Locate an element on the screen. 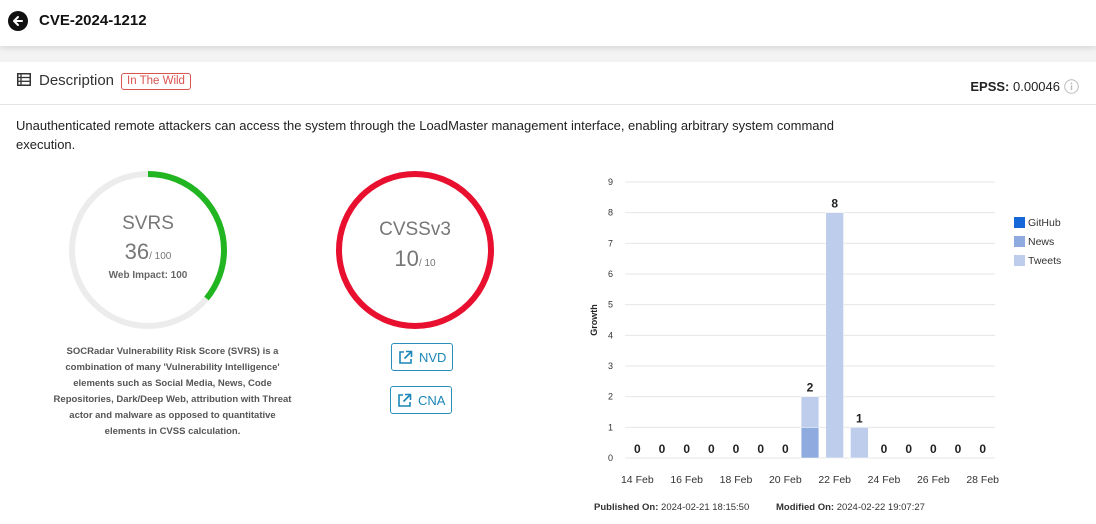  data-label: 8 is located at coordinates (834, 204).